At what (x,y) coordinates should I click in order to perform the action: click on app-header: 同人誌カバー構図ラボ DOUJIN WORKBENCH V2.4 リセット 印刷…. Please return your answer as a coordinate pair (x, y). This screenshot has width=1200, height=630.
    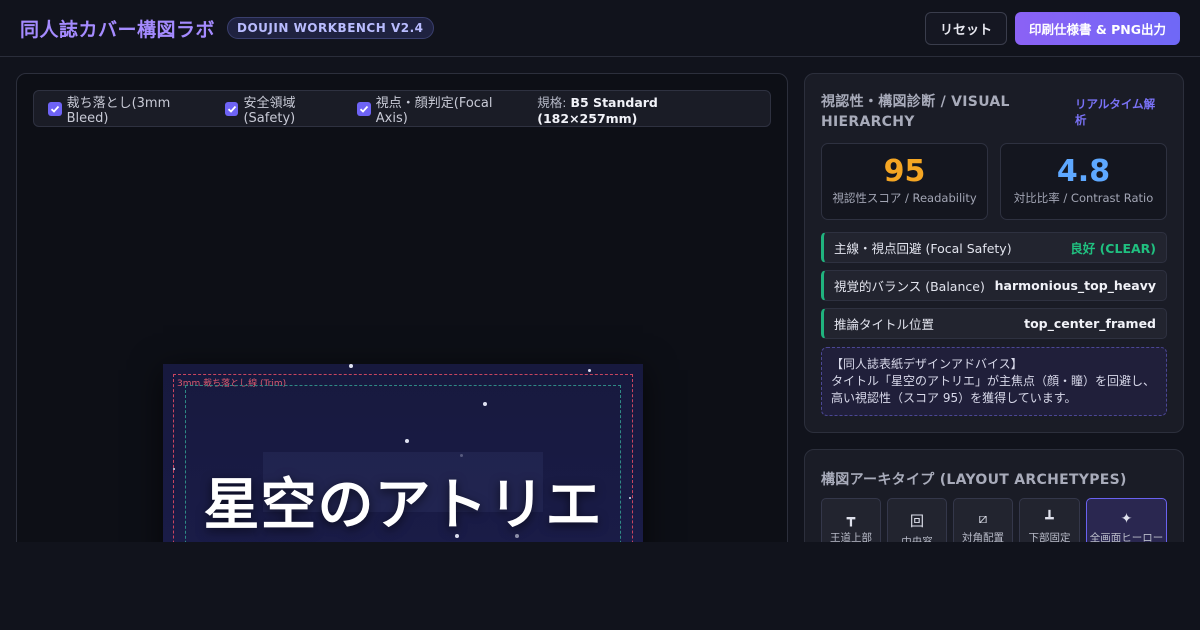
    Looking at the image, I should click on (600, 28).